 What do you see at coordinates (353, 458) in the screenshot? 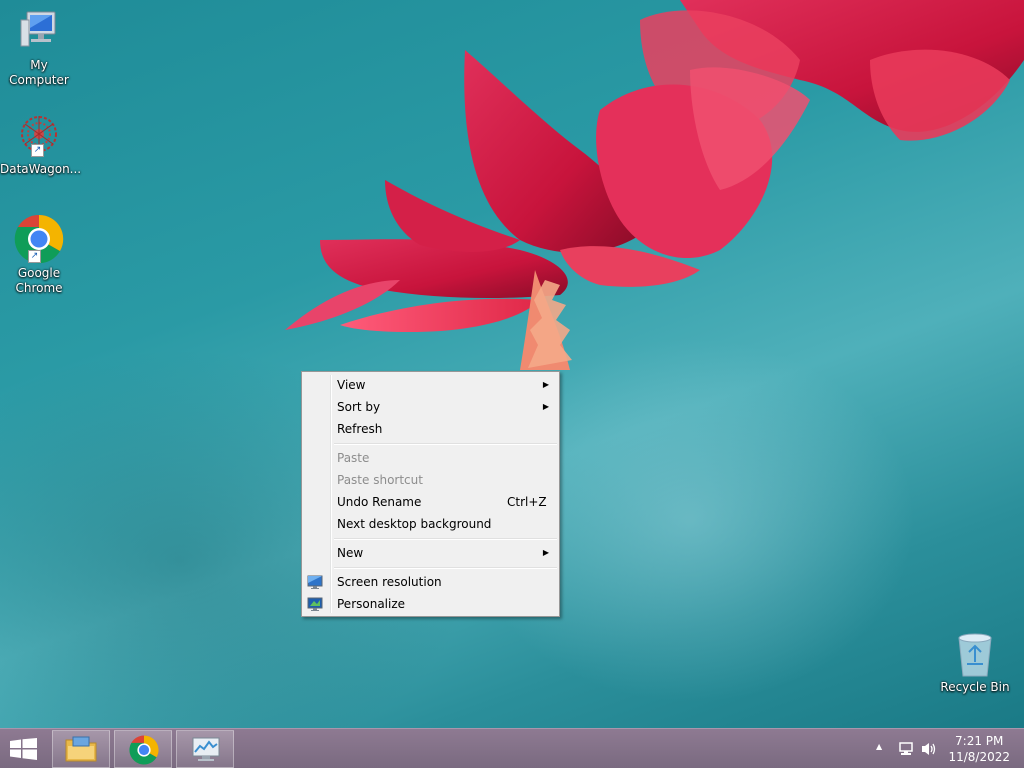
I see `menu-item-label: Paste` at bounding box center [353, 458].